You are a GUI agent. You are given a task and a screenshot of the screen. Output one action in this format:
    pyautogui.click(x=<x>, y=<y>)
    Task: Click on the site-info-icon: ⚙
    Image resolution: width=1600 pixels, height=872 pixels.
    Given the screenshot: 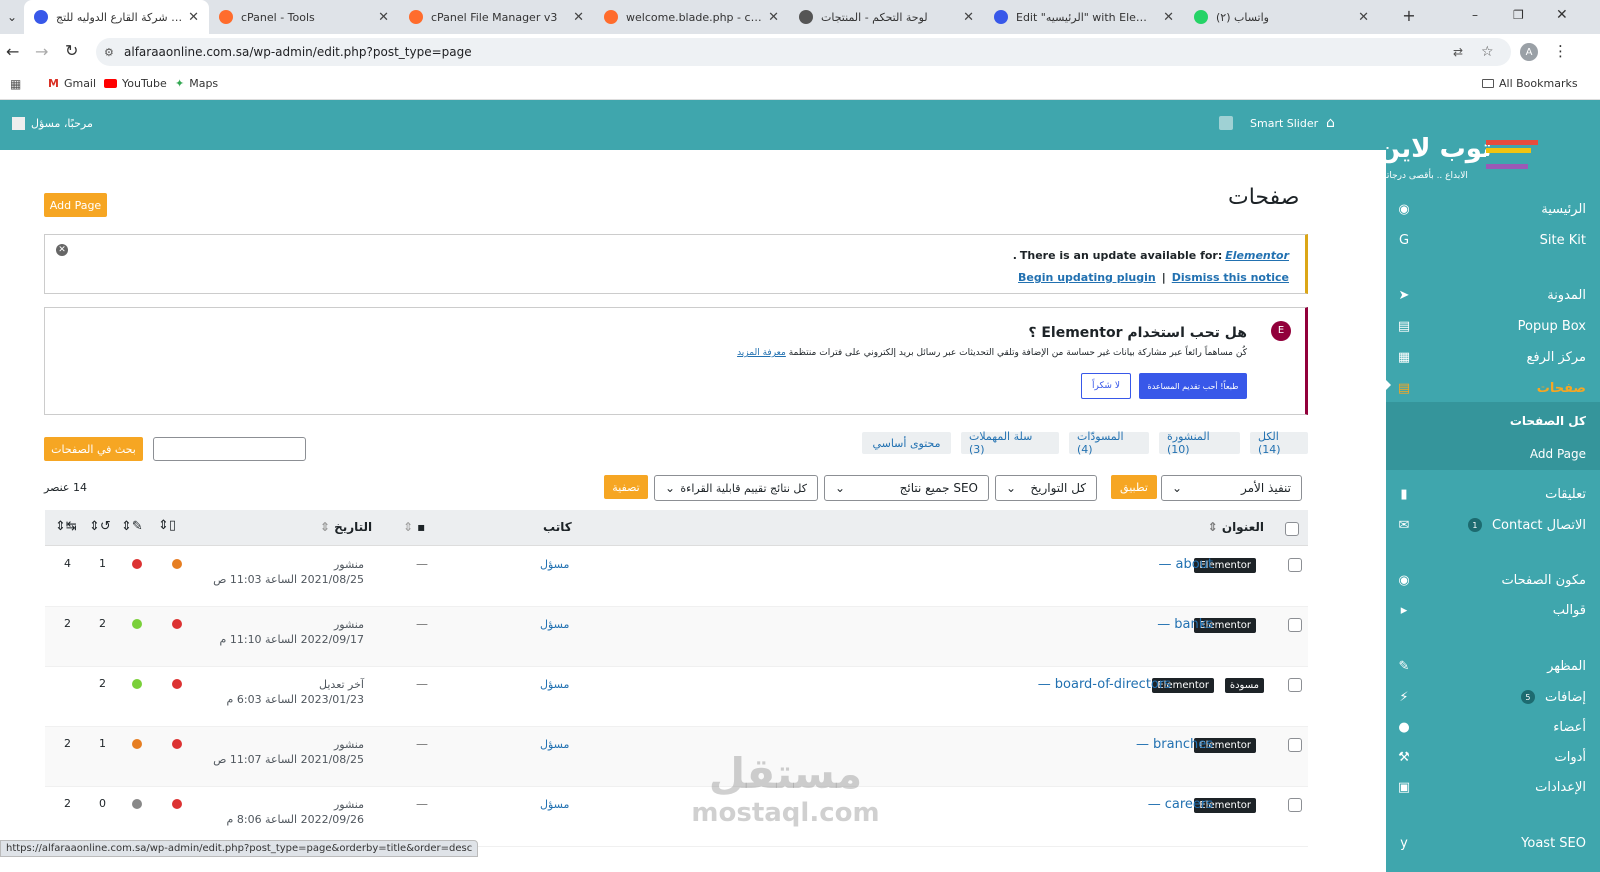 What is the action you would take?
    pyautogui.click(x=109, y=52)
    